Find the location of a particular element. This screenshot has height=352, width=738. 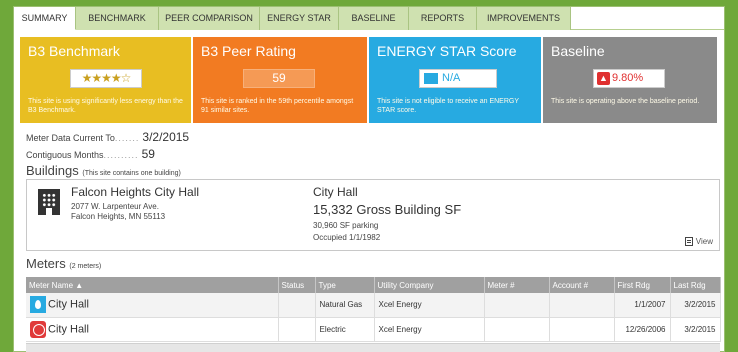

tile-title: ENERGY STAR Score is located at coordinates (447, 51).